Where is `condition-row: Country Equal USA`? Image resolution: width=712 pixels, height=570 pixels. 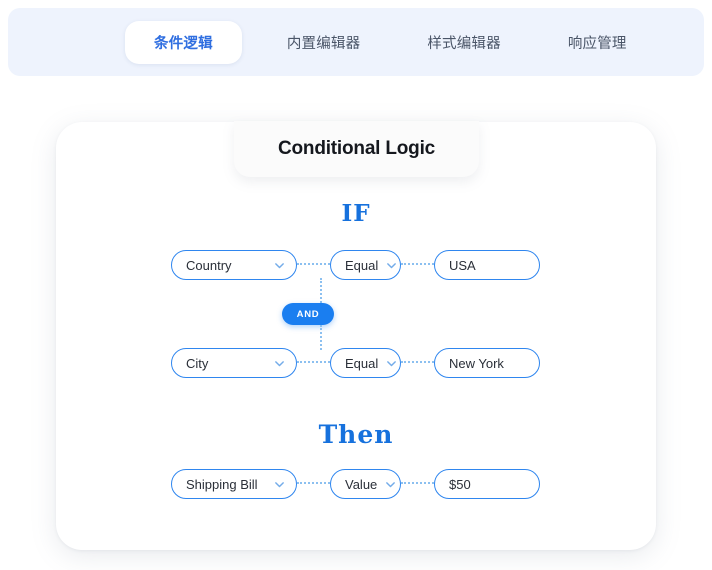
condition-row: Country Equal USA is located at coordinates (356, 265).